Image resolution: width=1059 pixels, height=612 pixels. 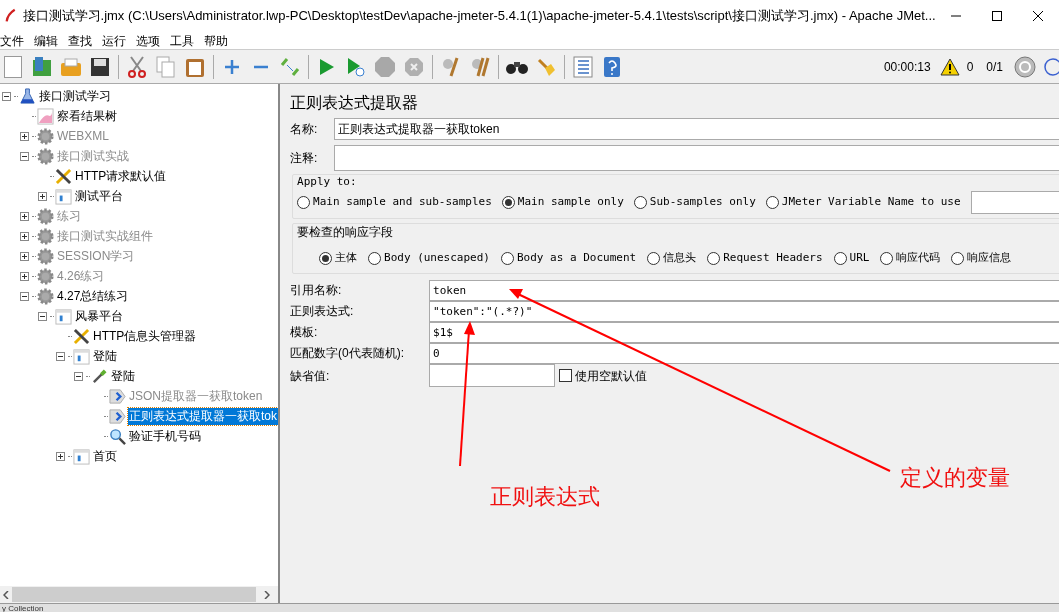 What do you see at coordinates (949, 66) in the screenshot?
I see `warning-icon` at bounding box center [949, 66].